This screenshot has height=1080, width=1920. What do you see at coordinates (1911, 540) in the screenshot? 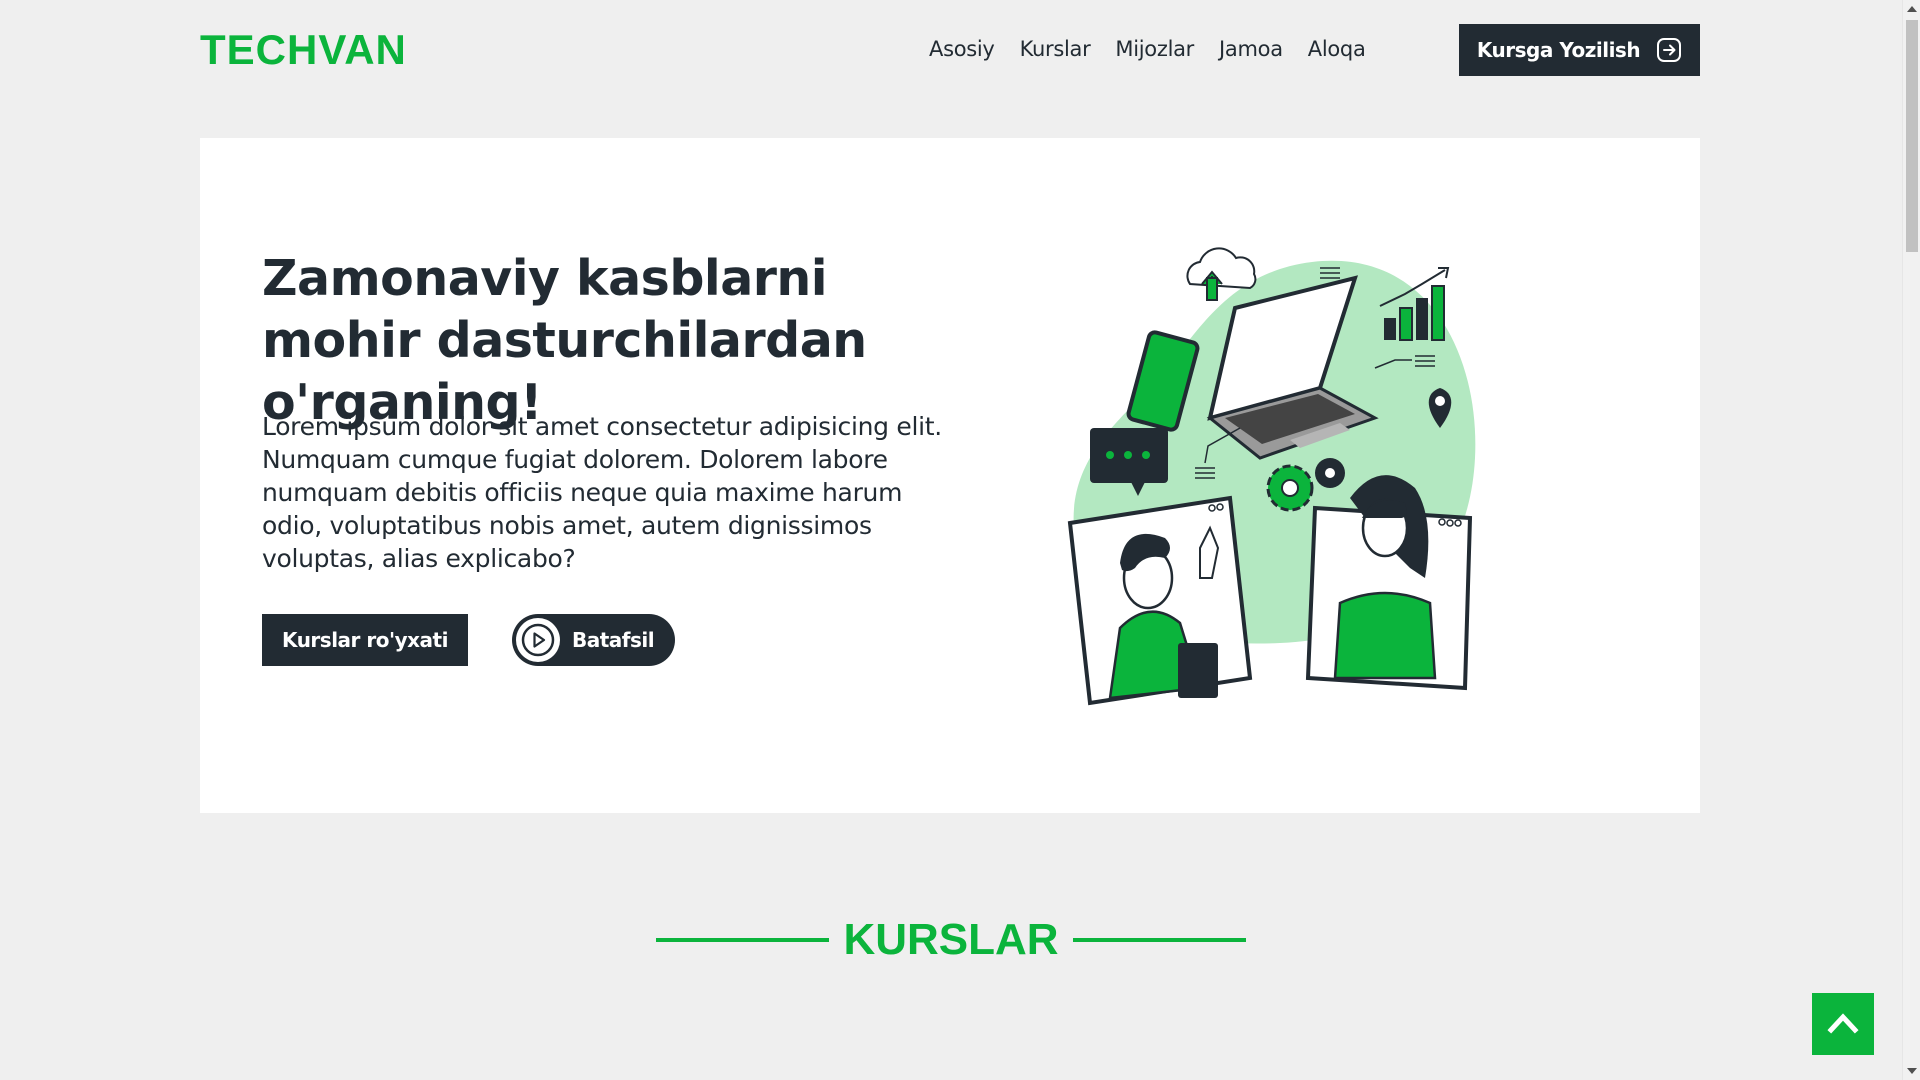
I see `vertical-scrollbar` at bounding box center [1911, 540].